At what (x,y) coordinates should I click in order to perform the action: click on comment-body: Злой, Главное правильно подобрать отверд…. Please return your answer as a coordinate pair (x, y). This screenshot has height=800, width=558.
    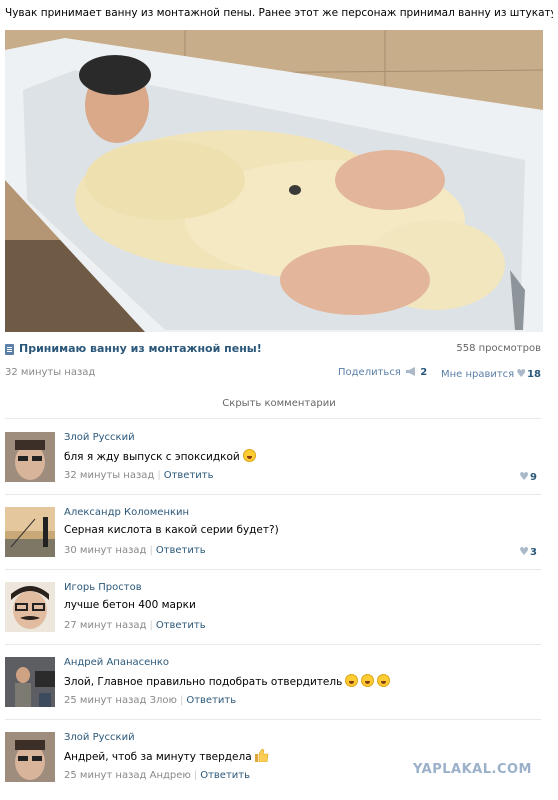
    Looking at the image, I should click on (203, 682).